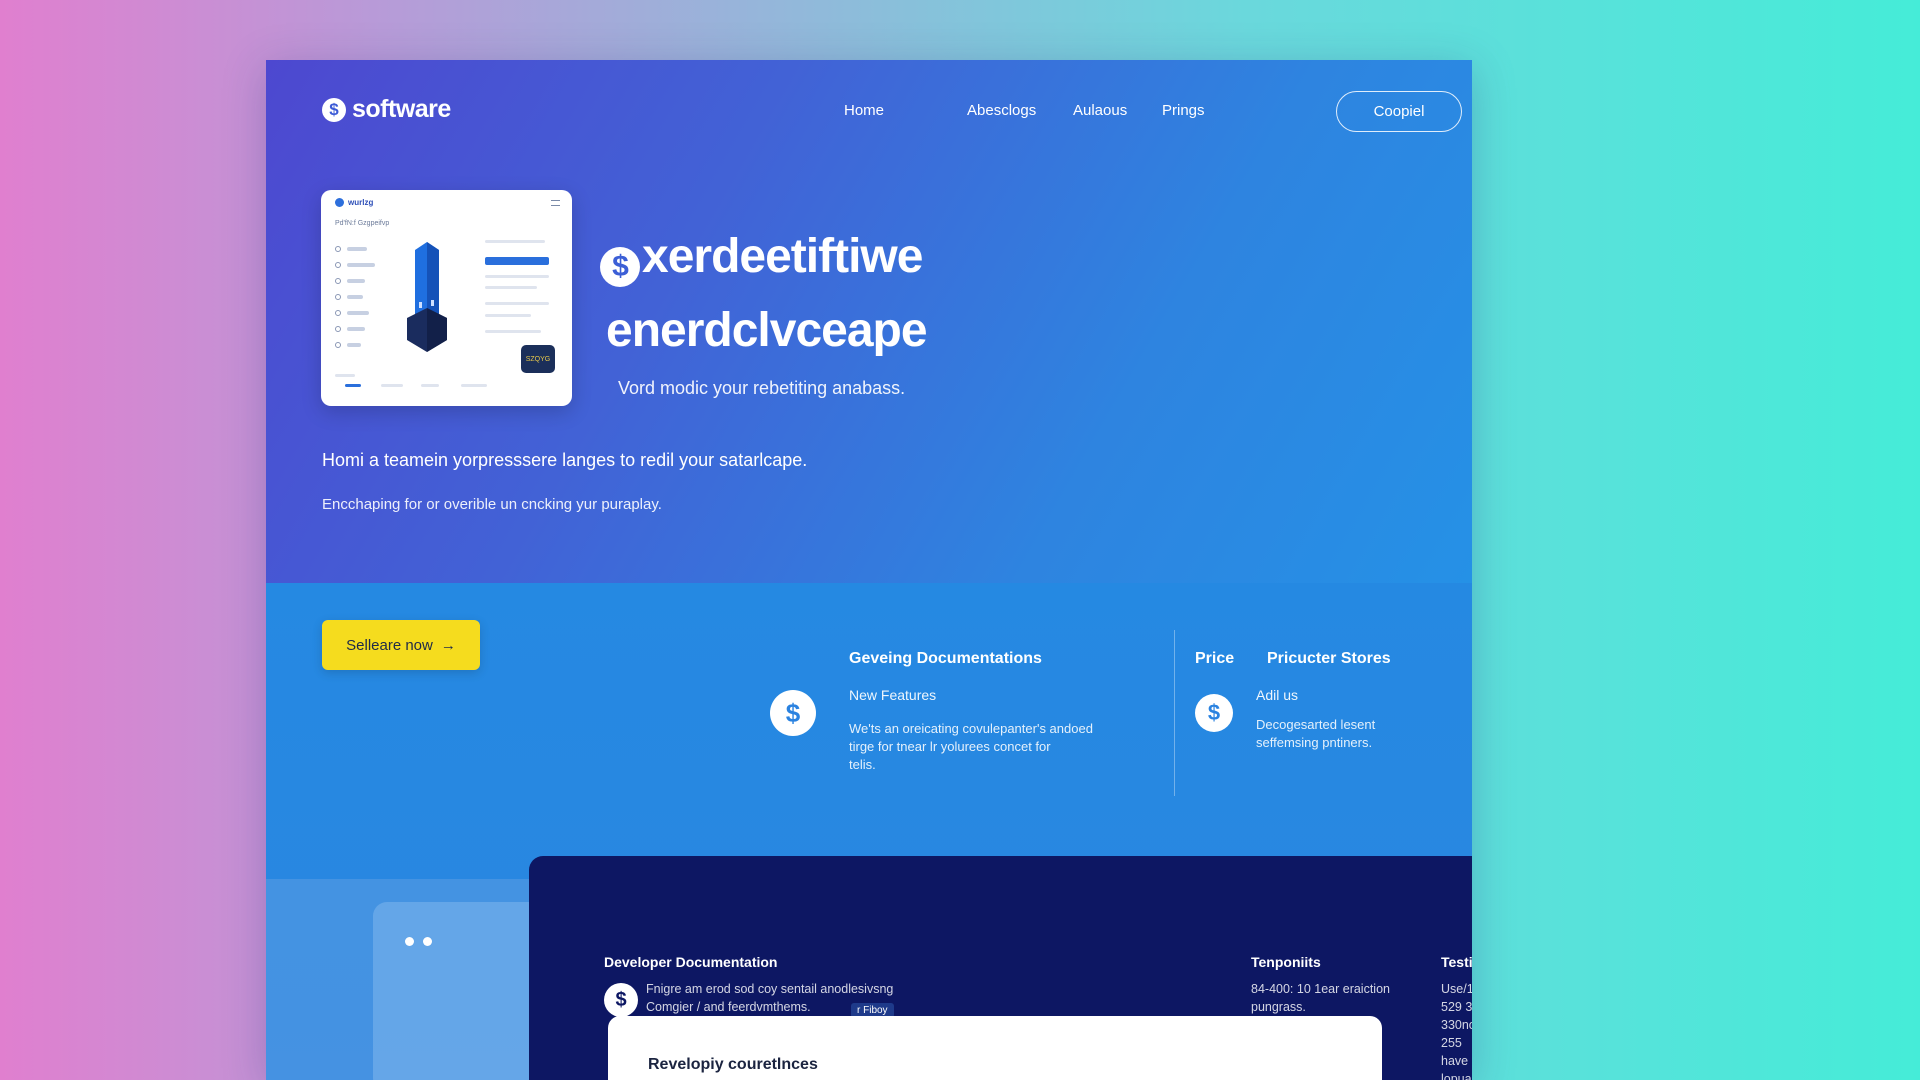  Describe the element at coordinates (1329, 658) in the screenshot. I see `feature-title-stores: Pricucter Stores` at that location.